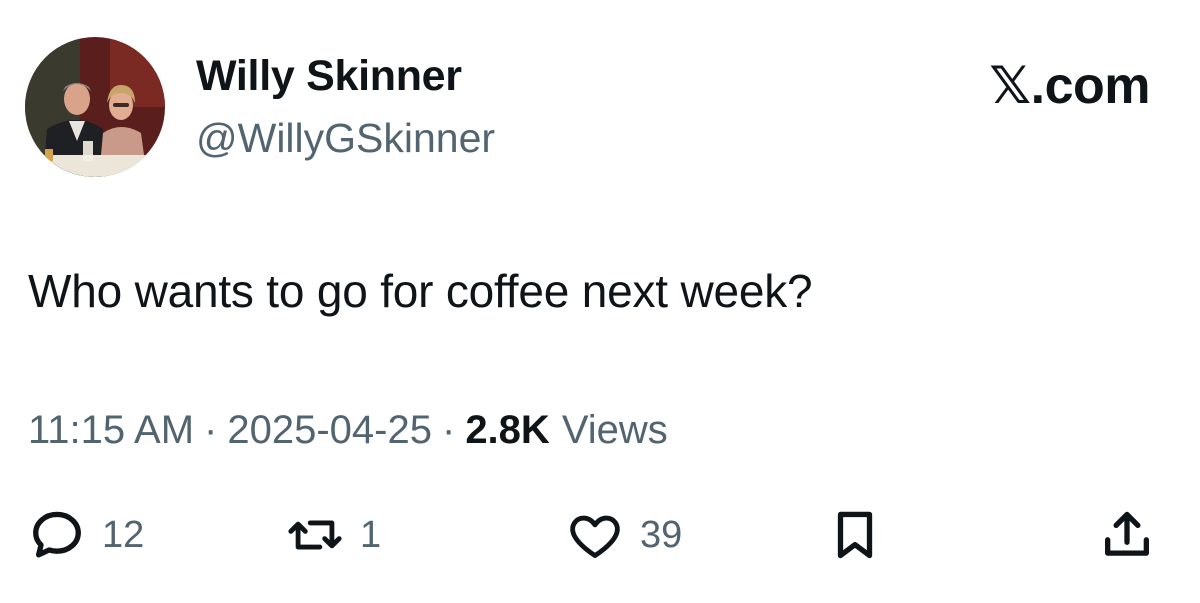 The width and height of the screenshot is (1200, 603). I want to click on share-button, so click(1127, 535).